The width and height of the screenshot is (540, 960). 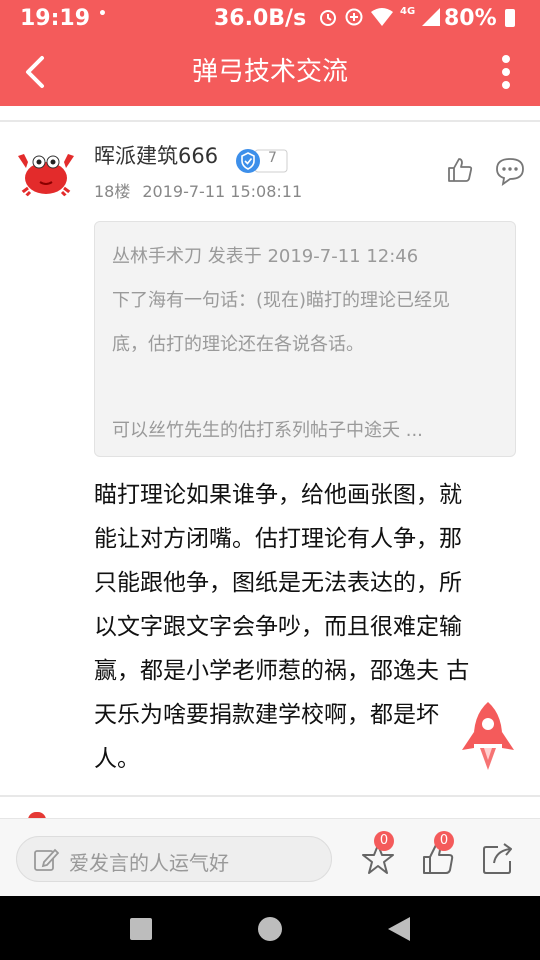 I want to click on wifi-icon, so click(x=382, y=17).